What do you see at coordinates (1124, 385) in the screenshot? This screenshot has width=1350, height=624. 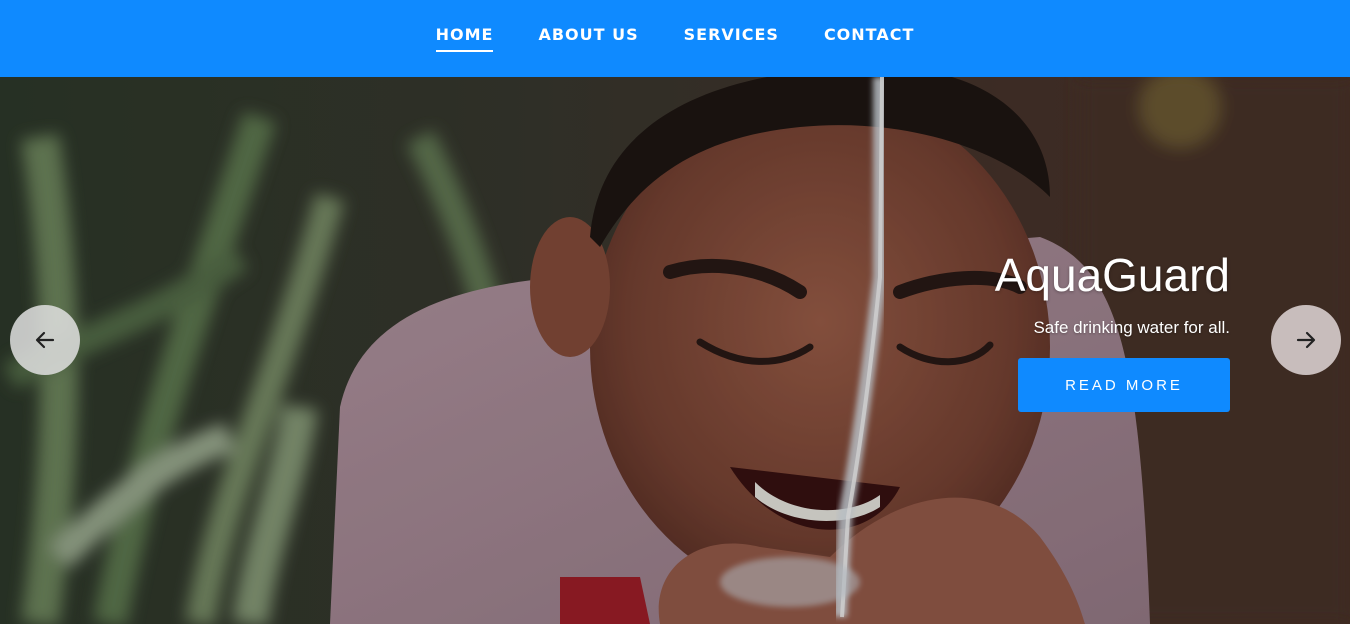 I see `read-more-button: READ MORE` at bounding box center [1124, 385].